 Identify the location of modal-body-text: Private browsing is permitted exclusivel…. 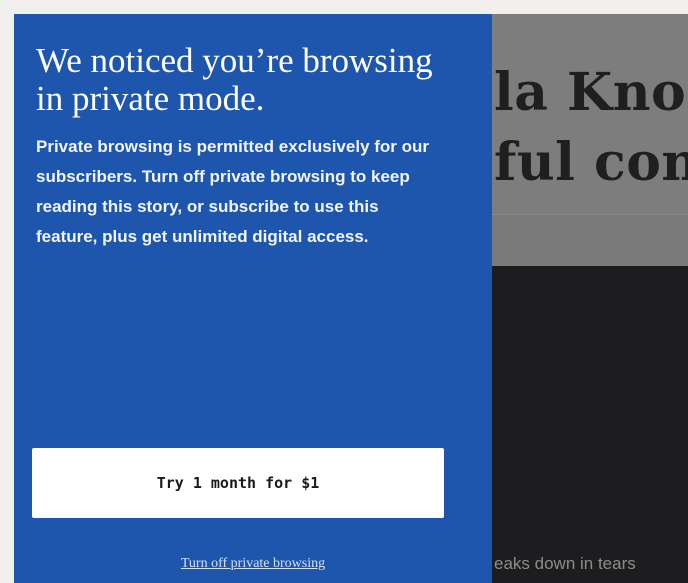
(233, 191).